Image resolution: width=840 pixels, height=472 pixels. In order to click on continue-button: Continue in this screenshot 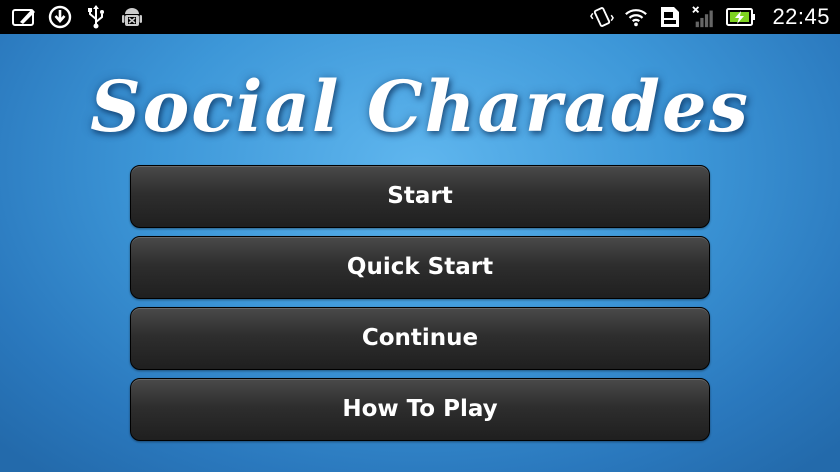, I will do `click(420, 338)`.